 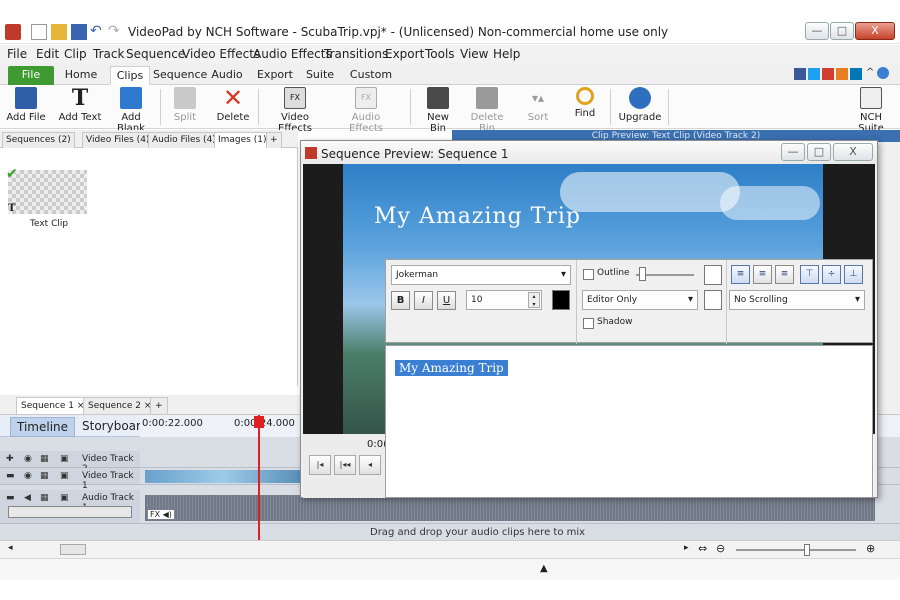 I want to click on valign-bottom-button: ⊥, so click(x=853, y=274).